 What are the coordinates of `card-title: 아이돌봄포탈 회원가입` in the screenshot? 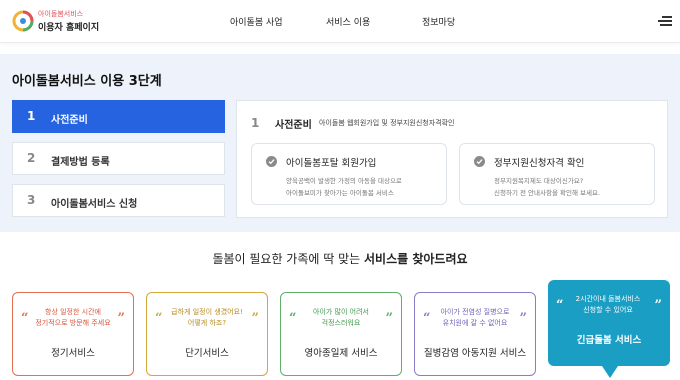 It's located at (331, 163).